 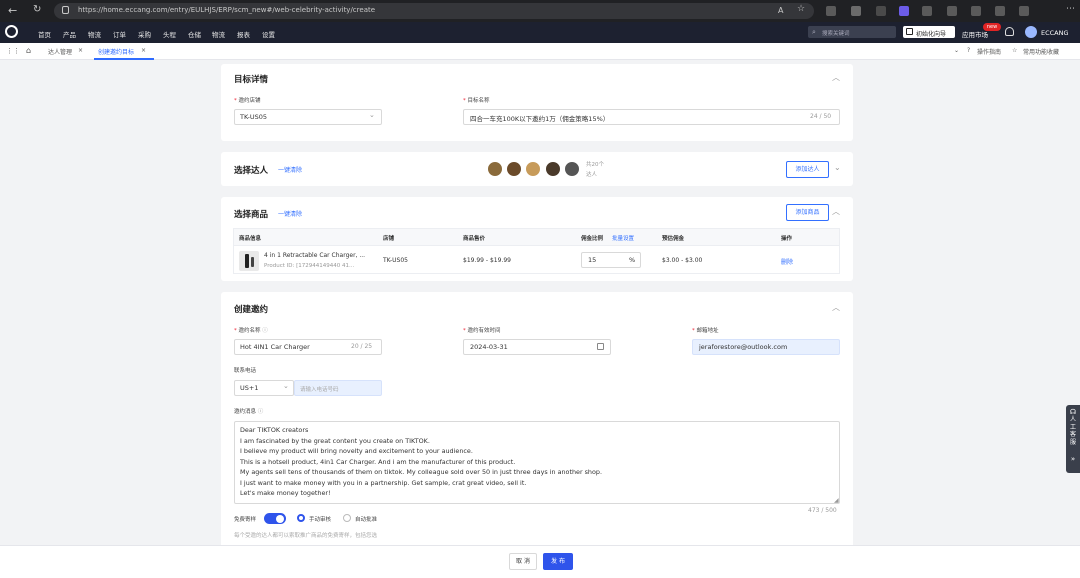 What do you see at coordinates (540, 119) in the screenshot?
I see `target-name-value: 四合一车充100K以下邀约1万（佣金策略15%）` at bounding box center [540, 119].